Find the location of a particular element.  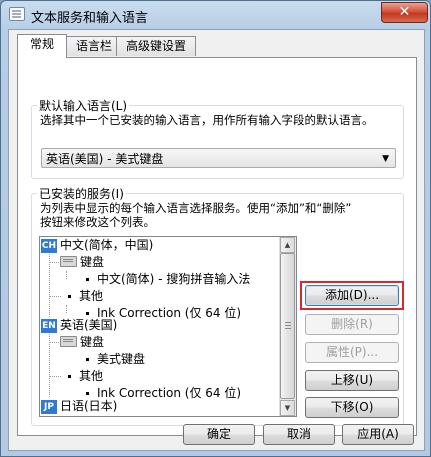

apply-button: 应用(A) is located at coordinates (378, 434).